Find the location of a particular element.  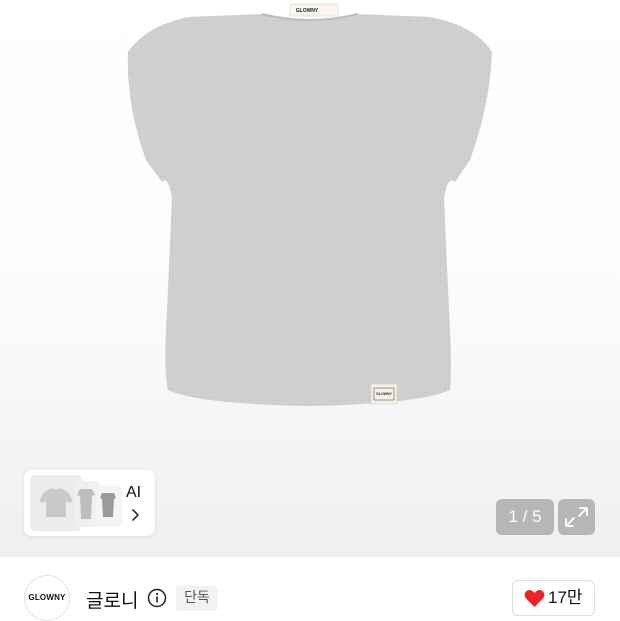

expand-button is located at coordinates (576, 517).